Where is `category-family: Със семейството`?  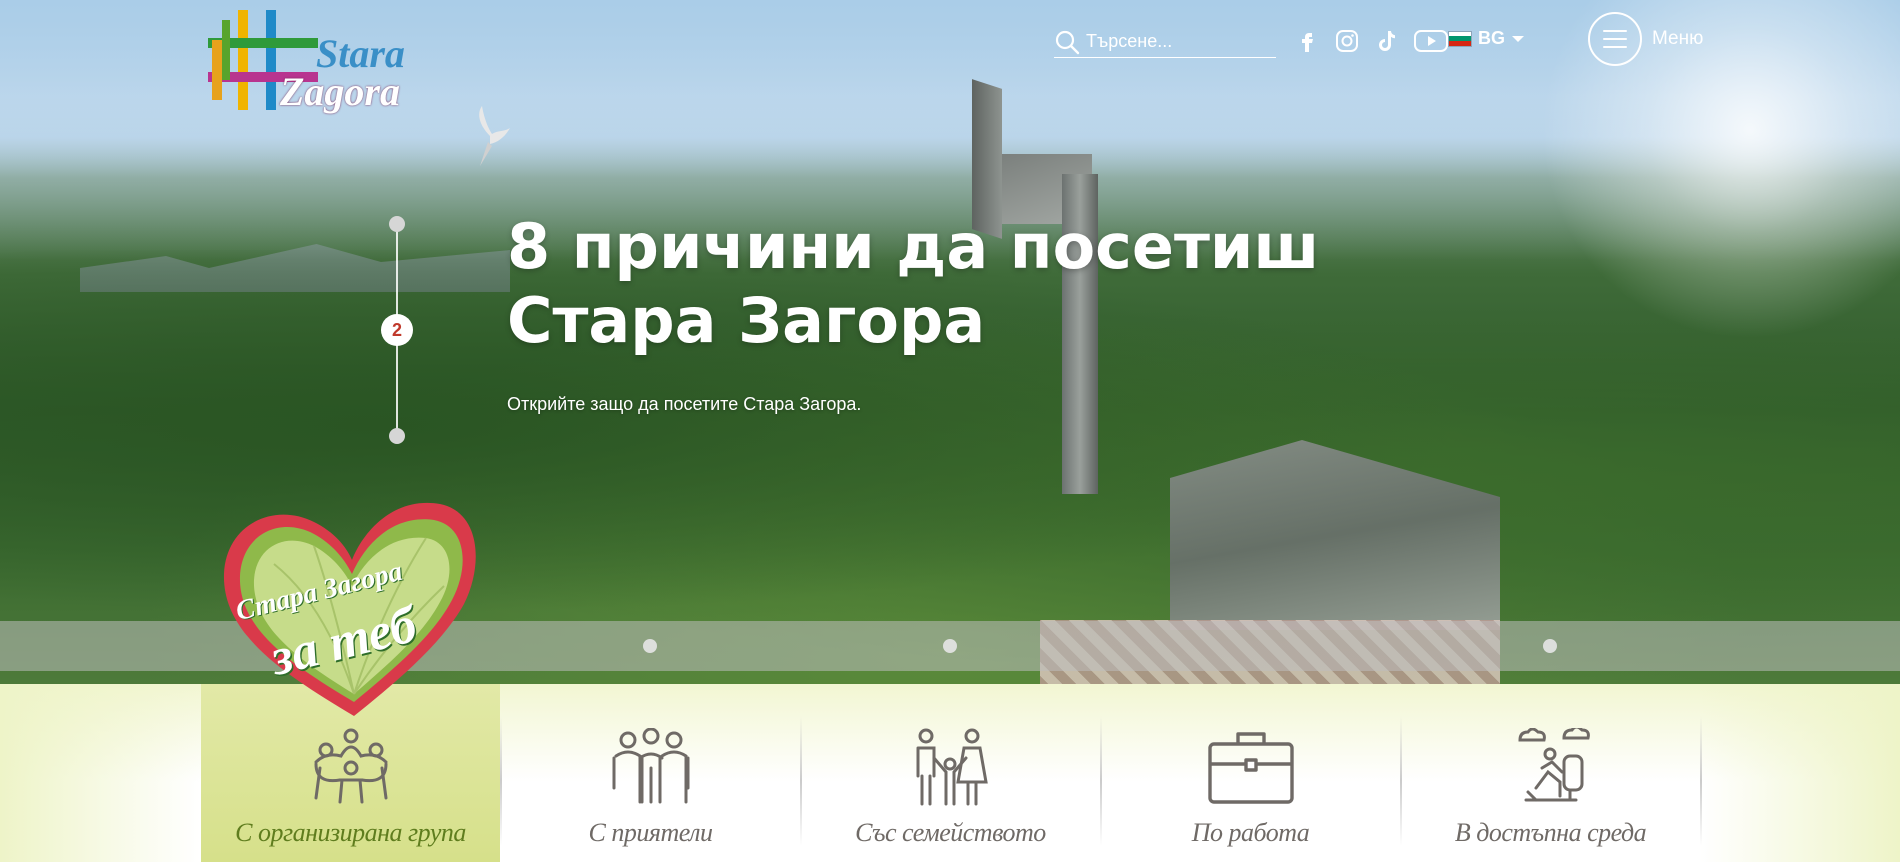
category-family: Със семейството is located at coordinates (950, 773).